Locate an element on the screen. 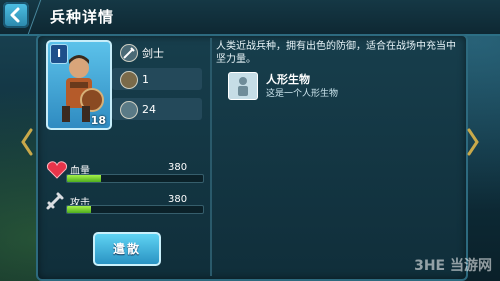 This screenshot has width=500, height=281. prev-unit-arrow is located at coordinates (27, 142).